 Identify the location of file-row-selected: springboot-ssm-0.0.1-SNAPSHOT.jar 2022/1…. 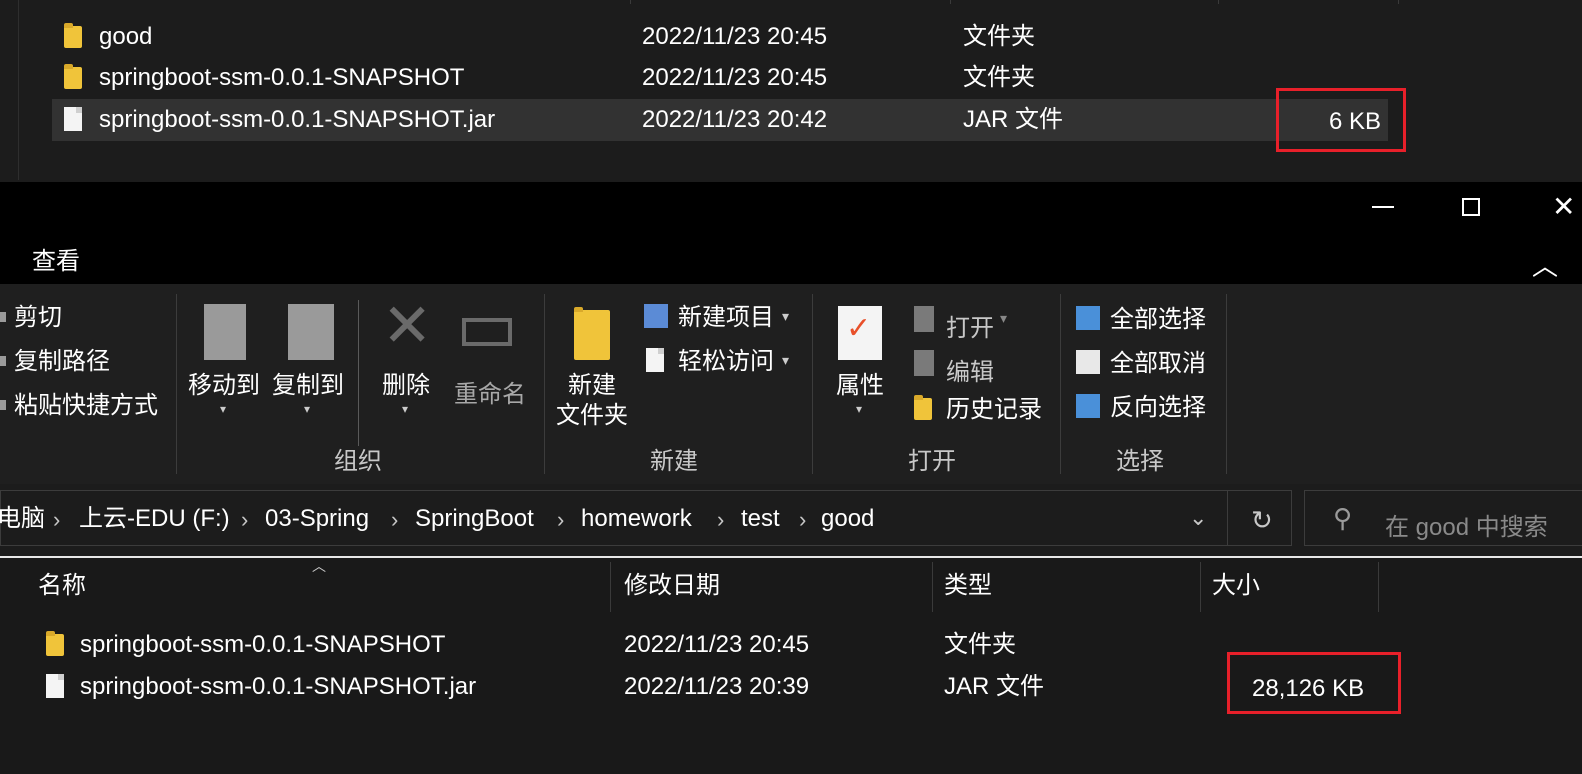
(720, 120).